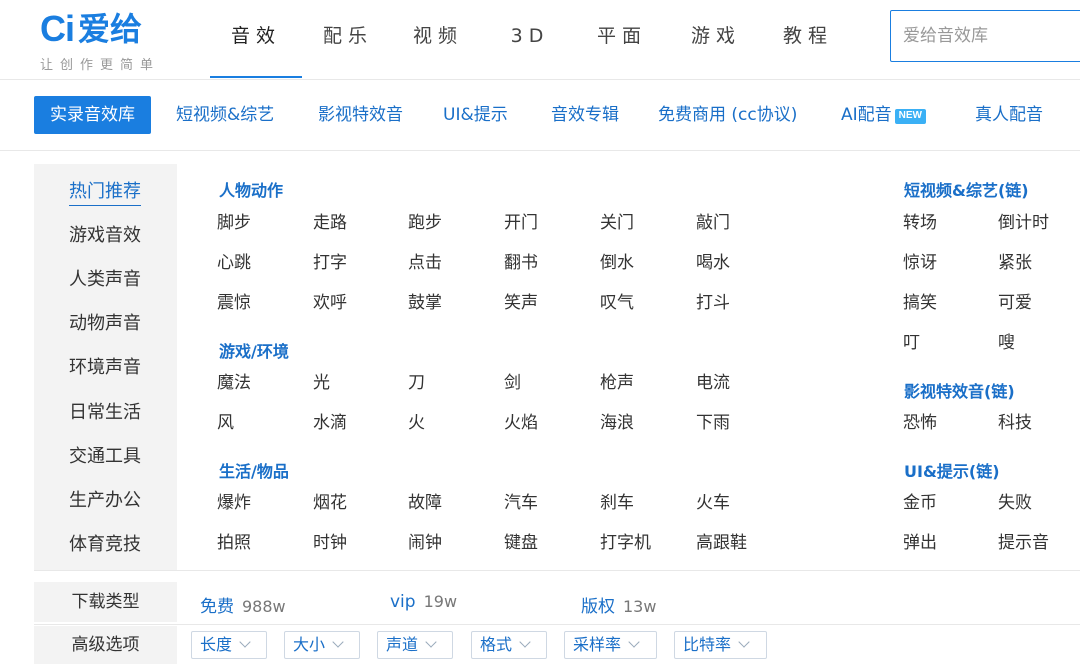 The height and width of the screenshot is (664, 1080). What do you see at coordinates (808, 40) in the screenshot?
I see `main-nav-tutorial: 教程` at bounding box center [808, 40].